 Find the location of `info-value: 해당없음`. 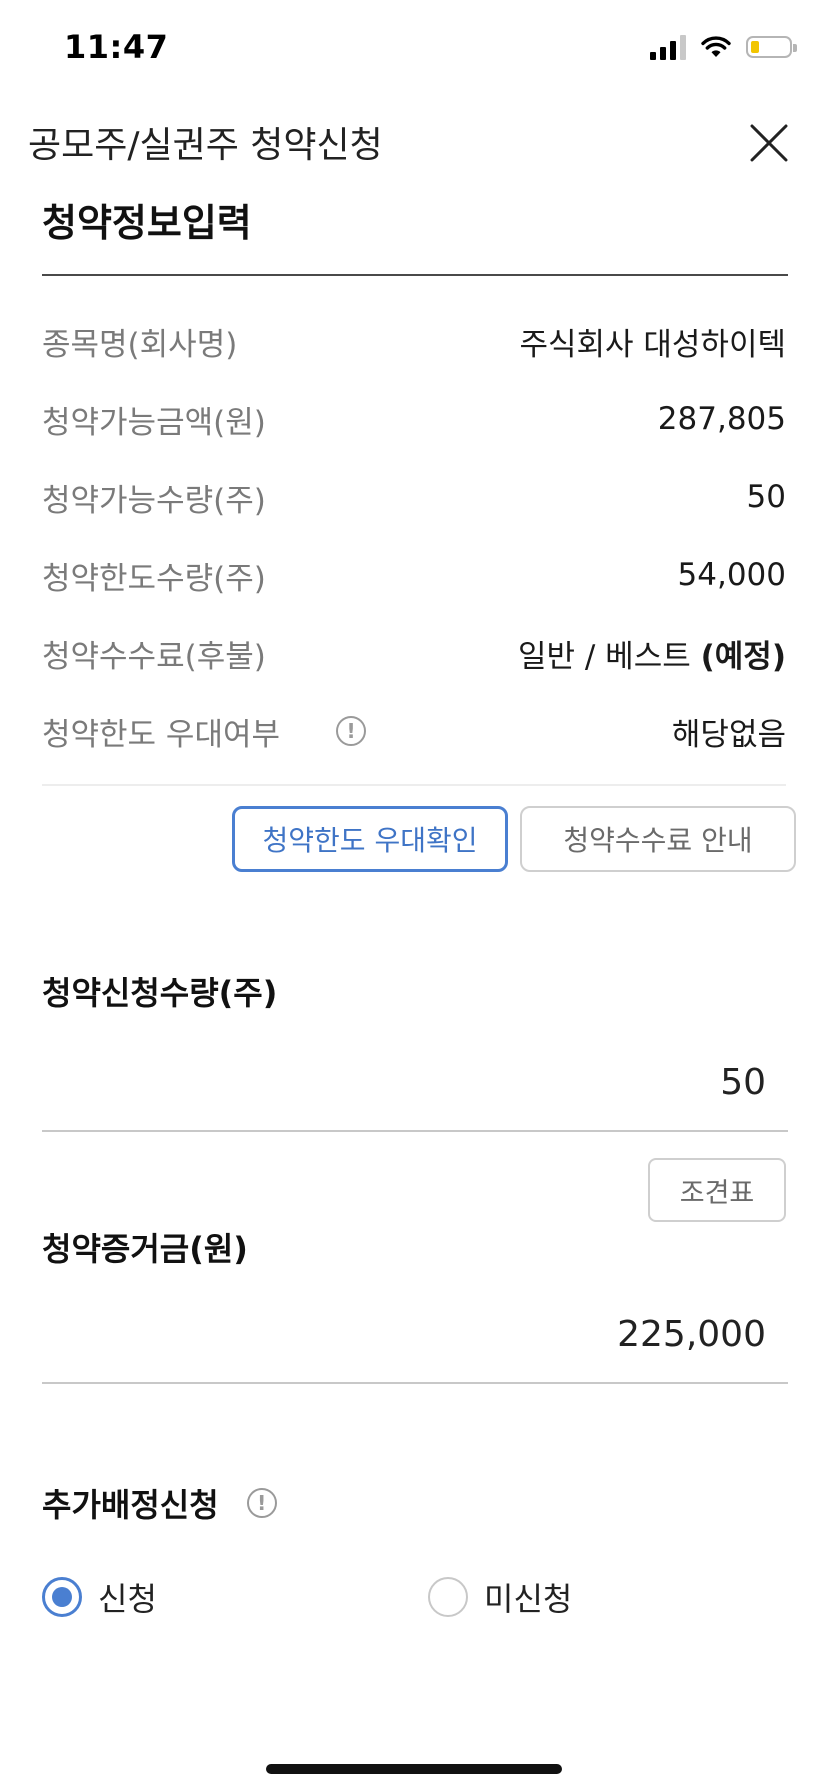

info-value: 해당없음 is located at coordinates (728, 734).